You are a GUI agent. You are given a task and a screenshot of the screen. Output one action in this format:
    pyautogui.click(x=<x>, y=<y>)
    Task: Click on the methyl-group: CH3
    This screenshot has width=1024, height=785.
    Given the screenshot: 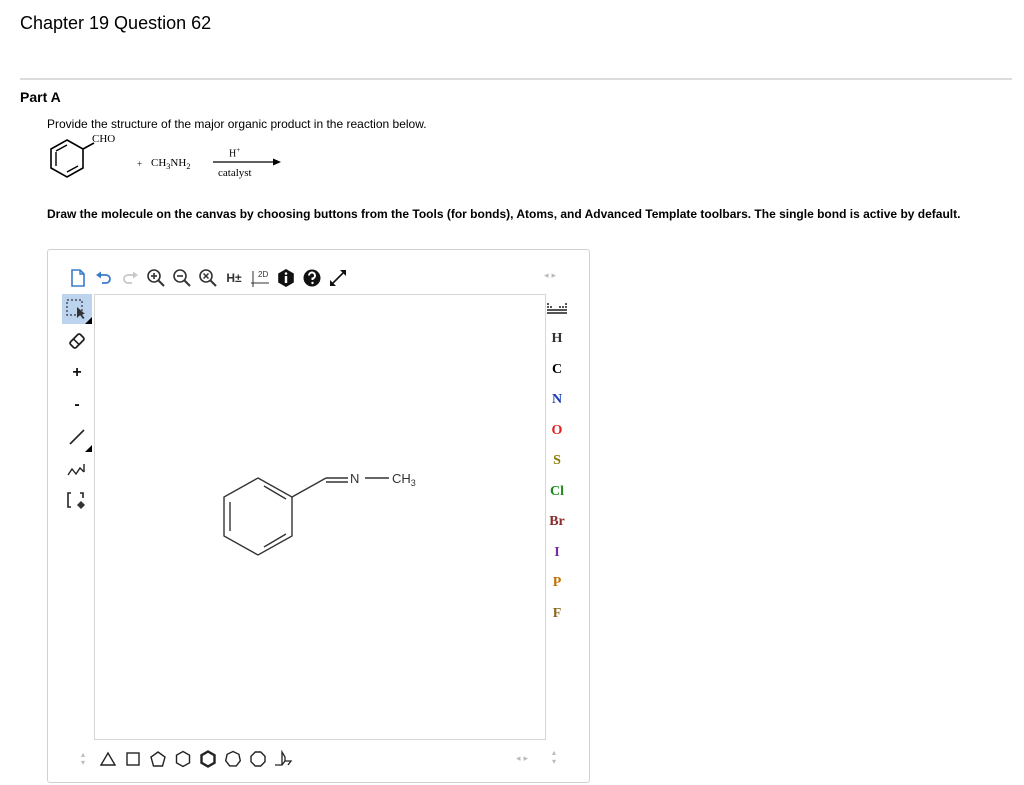 What is the action you would take?
    pyautogui.click(x=404, y=479)
    